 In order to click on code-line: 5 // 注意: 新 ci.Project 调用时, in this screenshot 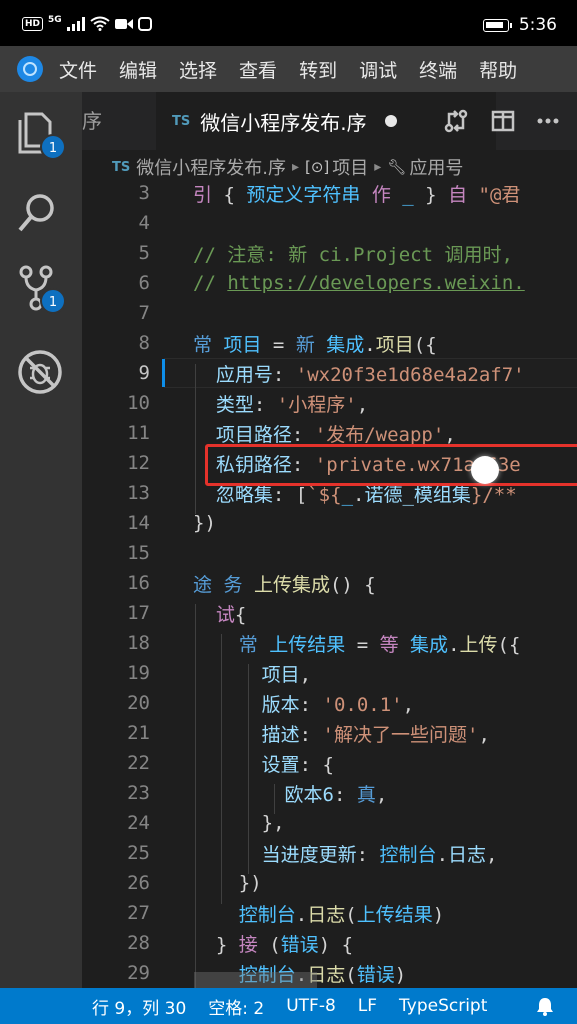, I will do `click(329, 253)`.